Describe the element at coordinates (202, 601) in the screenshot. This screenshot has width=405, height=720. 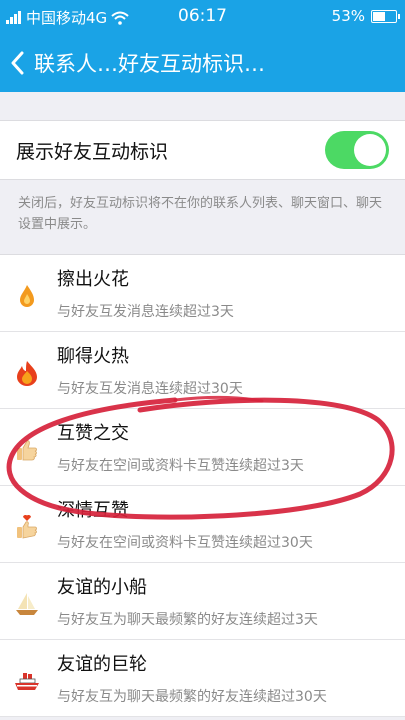
I see `list-item: 友谊的小船 与好友互为聊天最频繁的好友连续超过3天` at that location.